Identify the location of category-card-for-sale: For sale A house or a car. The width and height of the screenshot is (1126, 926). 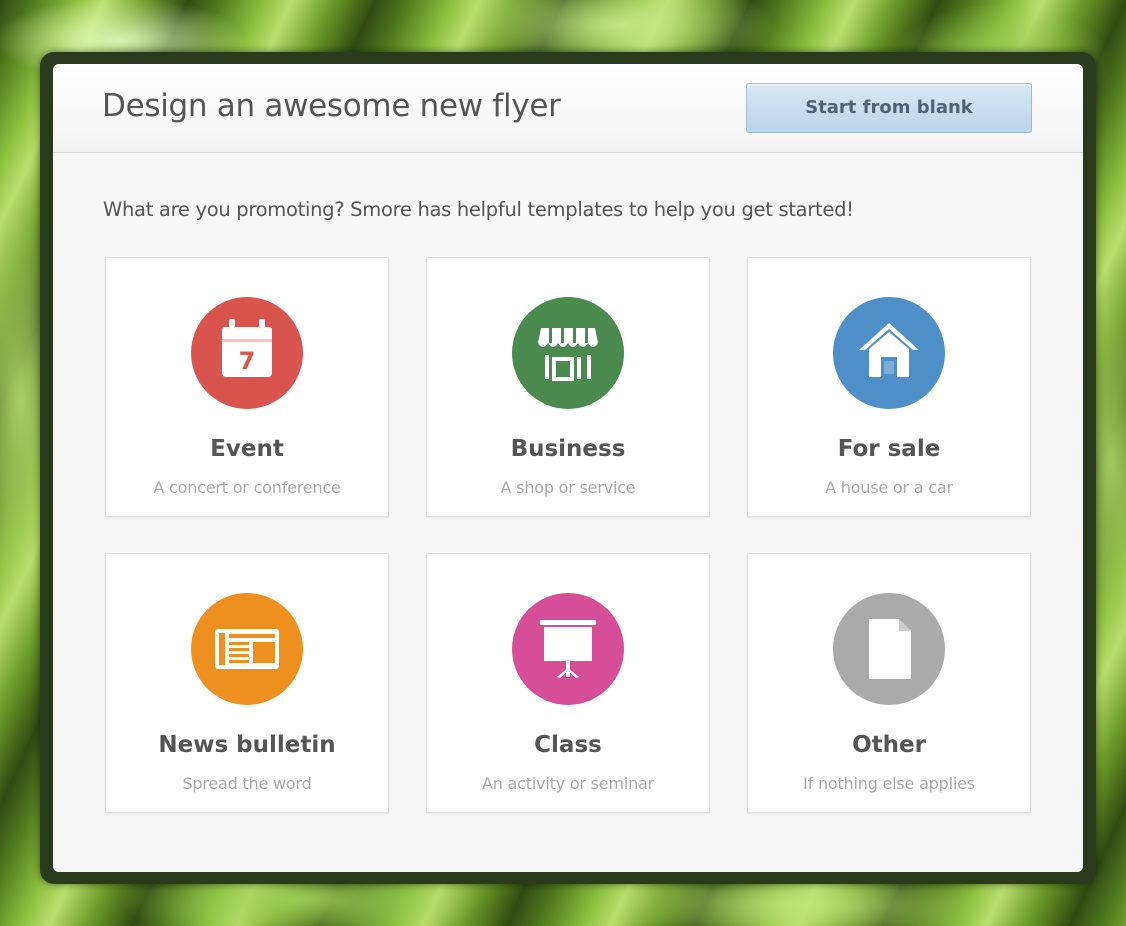
(889, 387).